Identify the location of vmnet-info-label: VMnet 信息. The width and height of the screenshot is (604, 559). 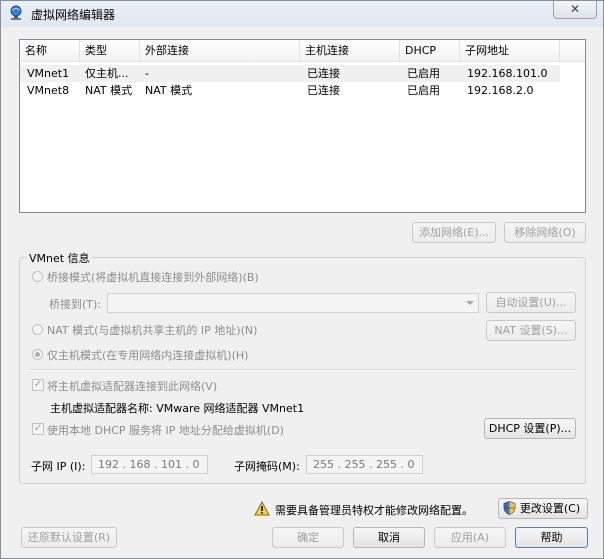
(59, 258).